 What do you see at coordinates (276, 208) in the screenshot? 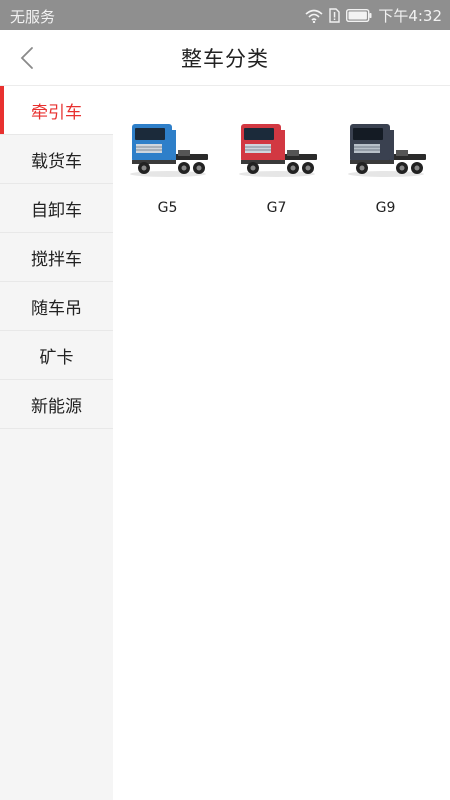
I see `product-label: G7` at bounding box center [276, 208].